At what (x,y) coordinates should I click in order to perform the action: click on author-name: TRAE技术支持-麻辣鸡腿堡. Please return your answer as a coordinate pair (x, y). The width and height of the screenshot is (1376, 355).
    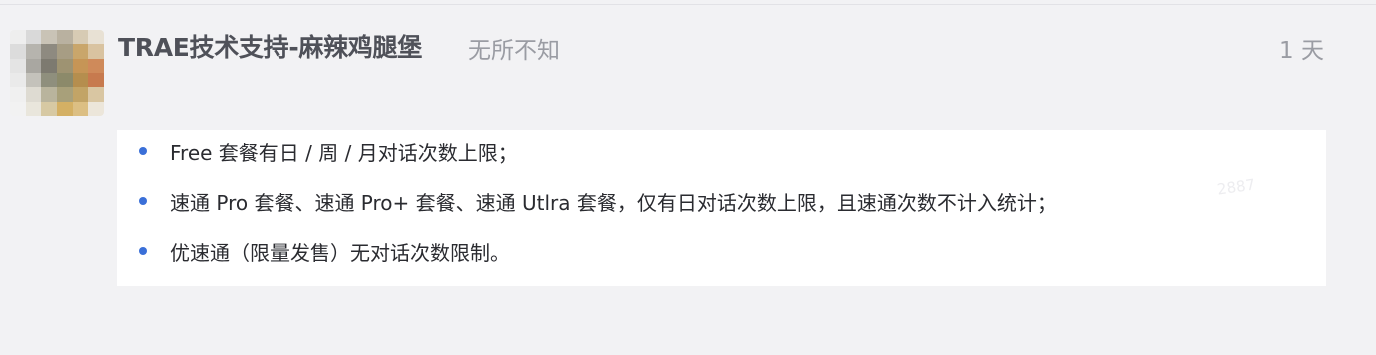
    Looking at the image, I should click on (270, 46).